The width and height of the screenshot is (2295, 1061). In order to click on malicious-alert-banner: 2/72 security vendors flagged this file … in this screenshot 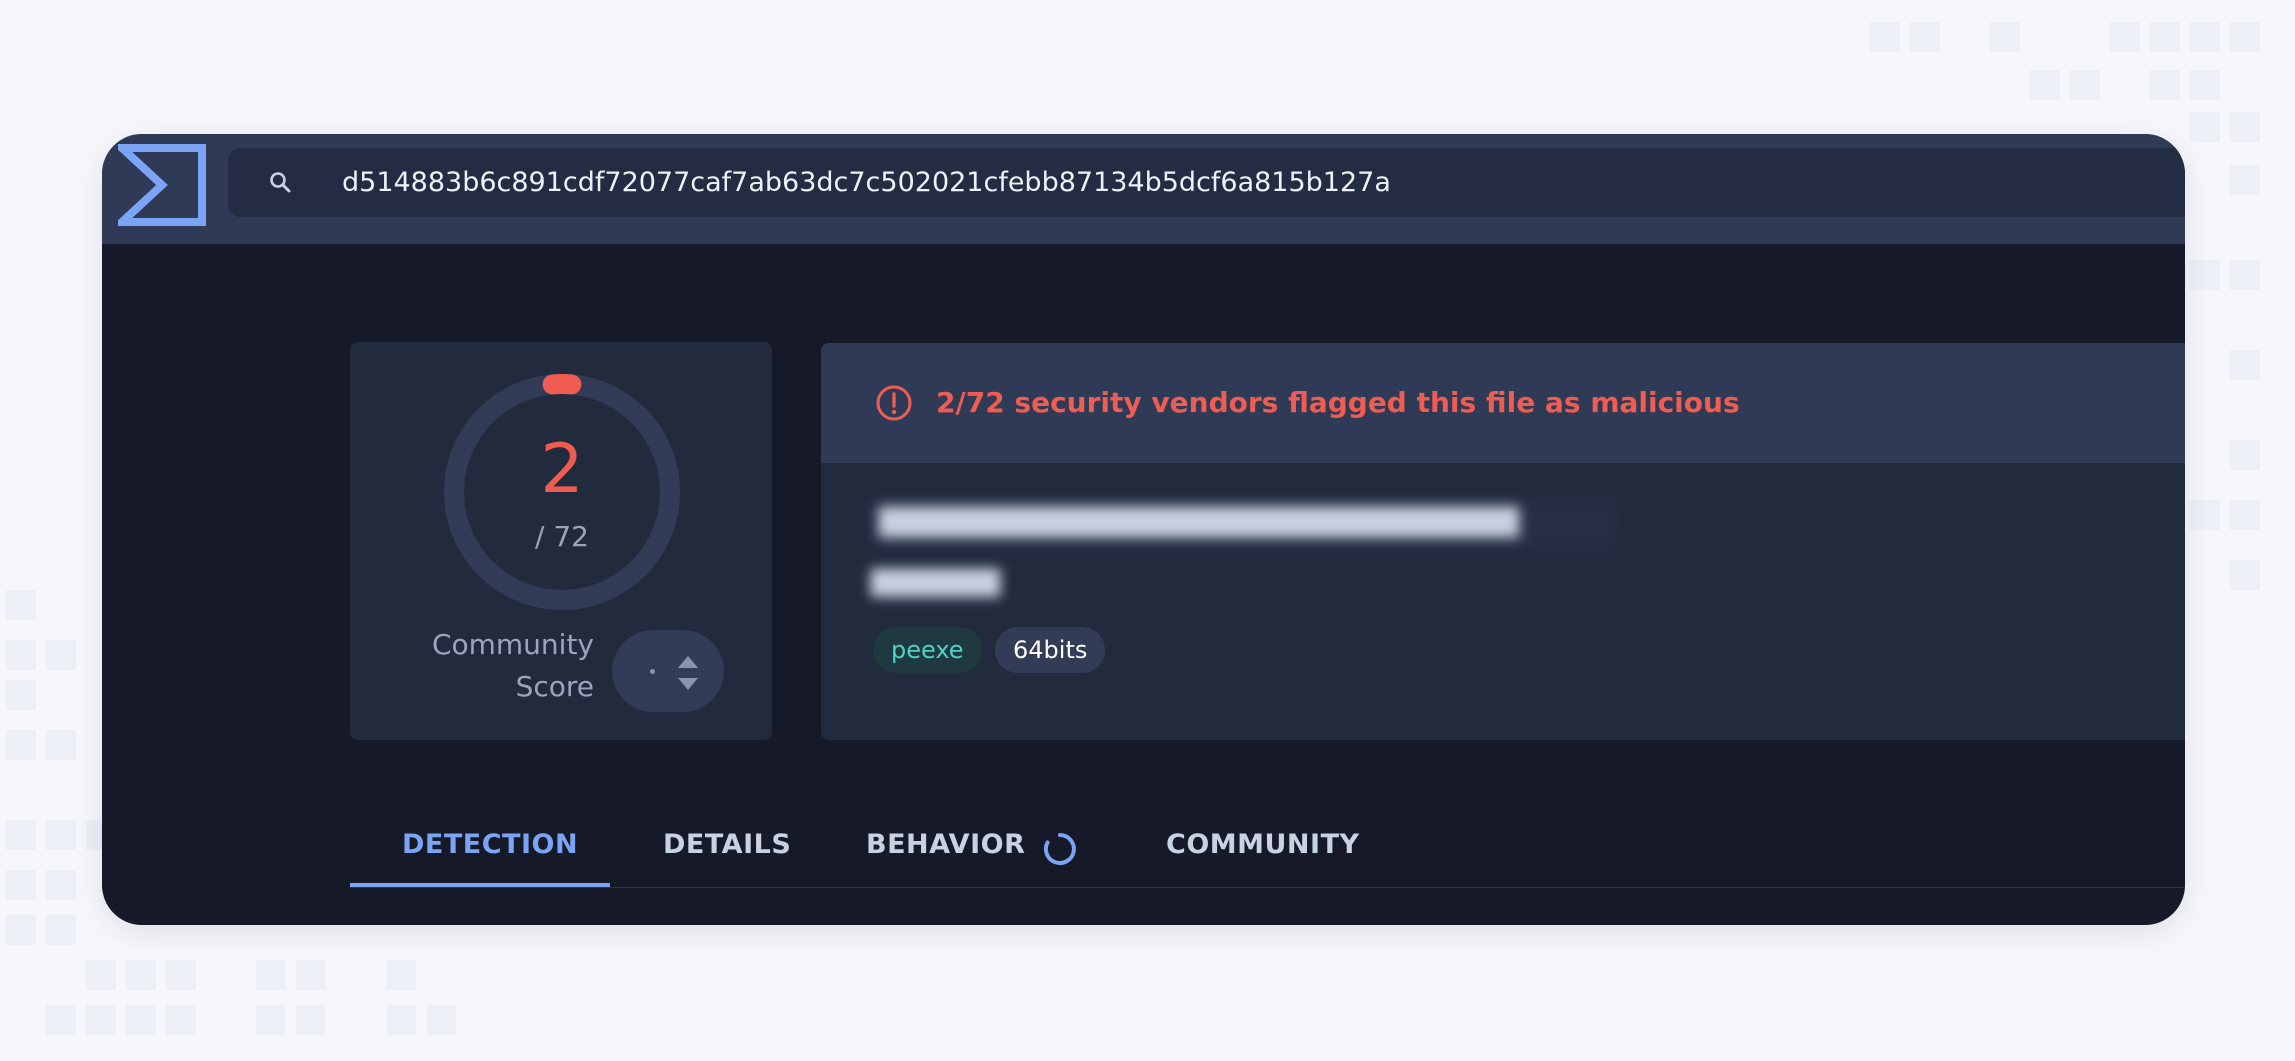, I will do `click(1503, 403)`.